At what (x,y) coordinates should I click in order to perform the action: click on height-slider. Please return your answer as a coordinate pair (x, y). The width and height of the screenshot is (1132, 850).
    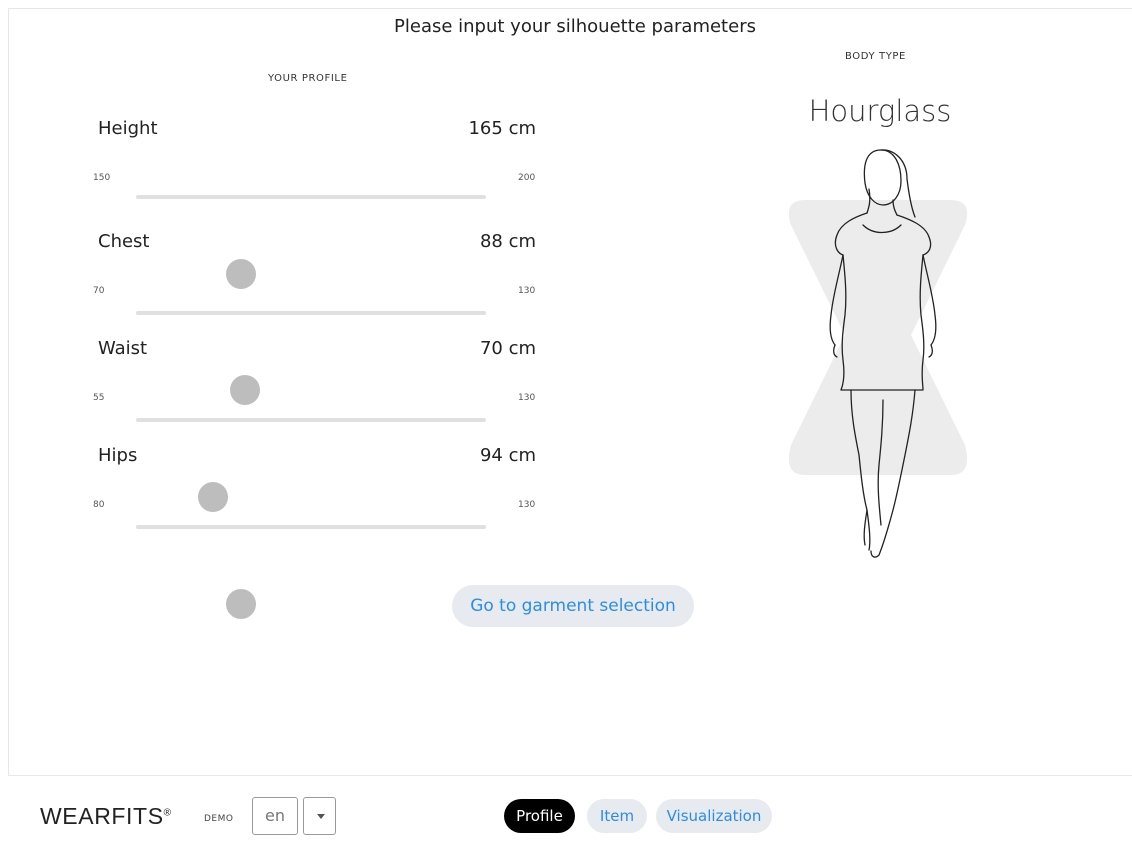
    Looking at the image, I should click on (311, 242).